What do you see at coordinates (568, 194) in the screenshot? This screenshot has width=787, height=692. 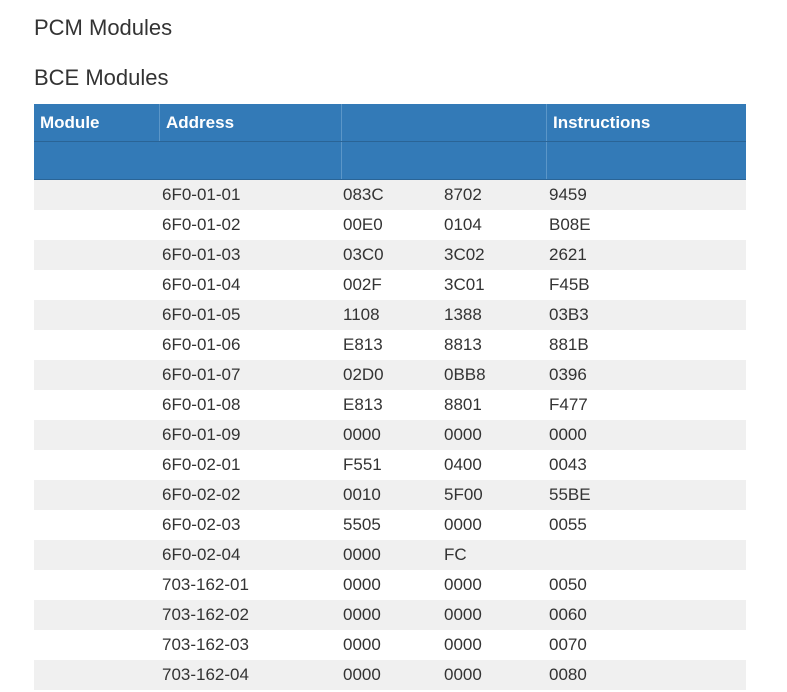 I see `cell-instructions: 9459` at bounding box center [568, 194].